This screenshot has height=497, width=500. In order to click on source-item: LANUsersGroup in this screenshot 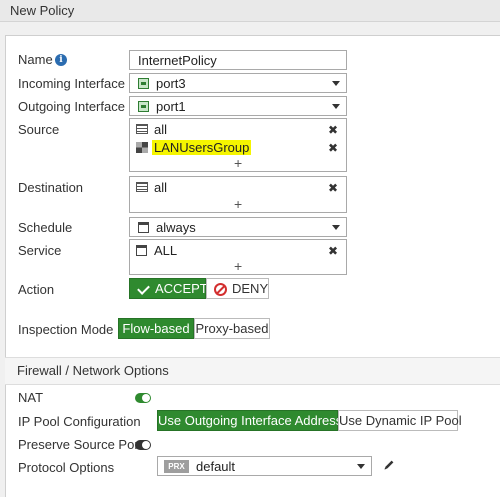, I will do `click(202, 147)`.